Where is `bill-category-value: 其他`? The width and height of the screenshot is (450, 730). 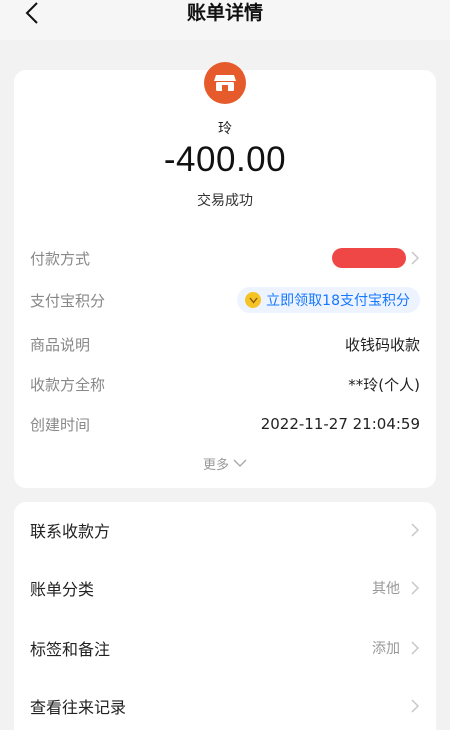 bill-category-value: 其他 is located at coordinates (386, 589).